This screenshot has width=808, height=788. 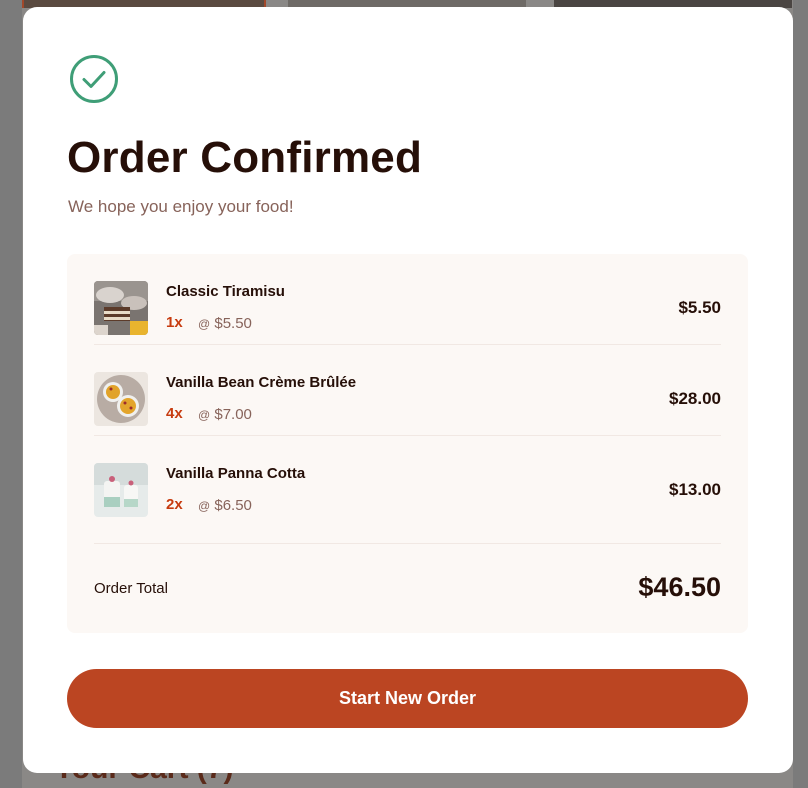 I want to click on order-item: Classic Tiramisu 1x @ $5.50 $5.50, so click(x=407, y=299).